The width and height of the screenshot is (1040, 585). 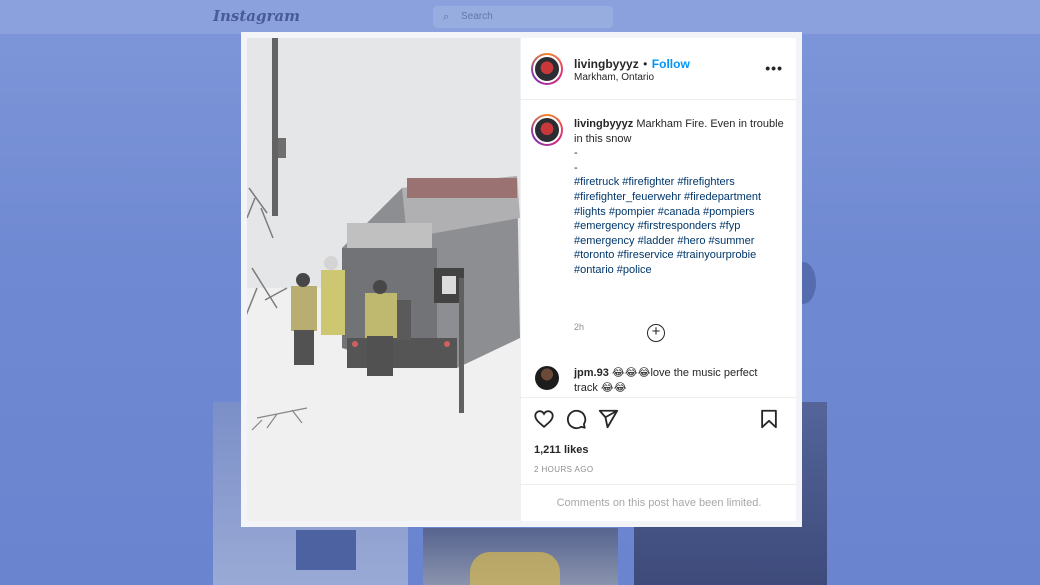 I want to click on heart-icon, so click(x=544, y=419).